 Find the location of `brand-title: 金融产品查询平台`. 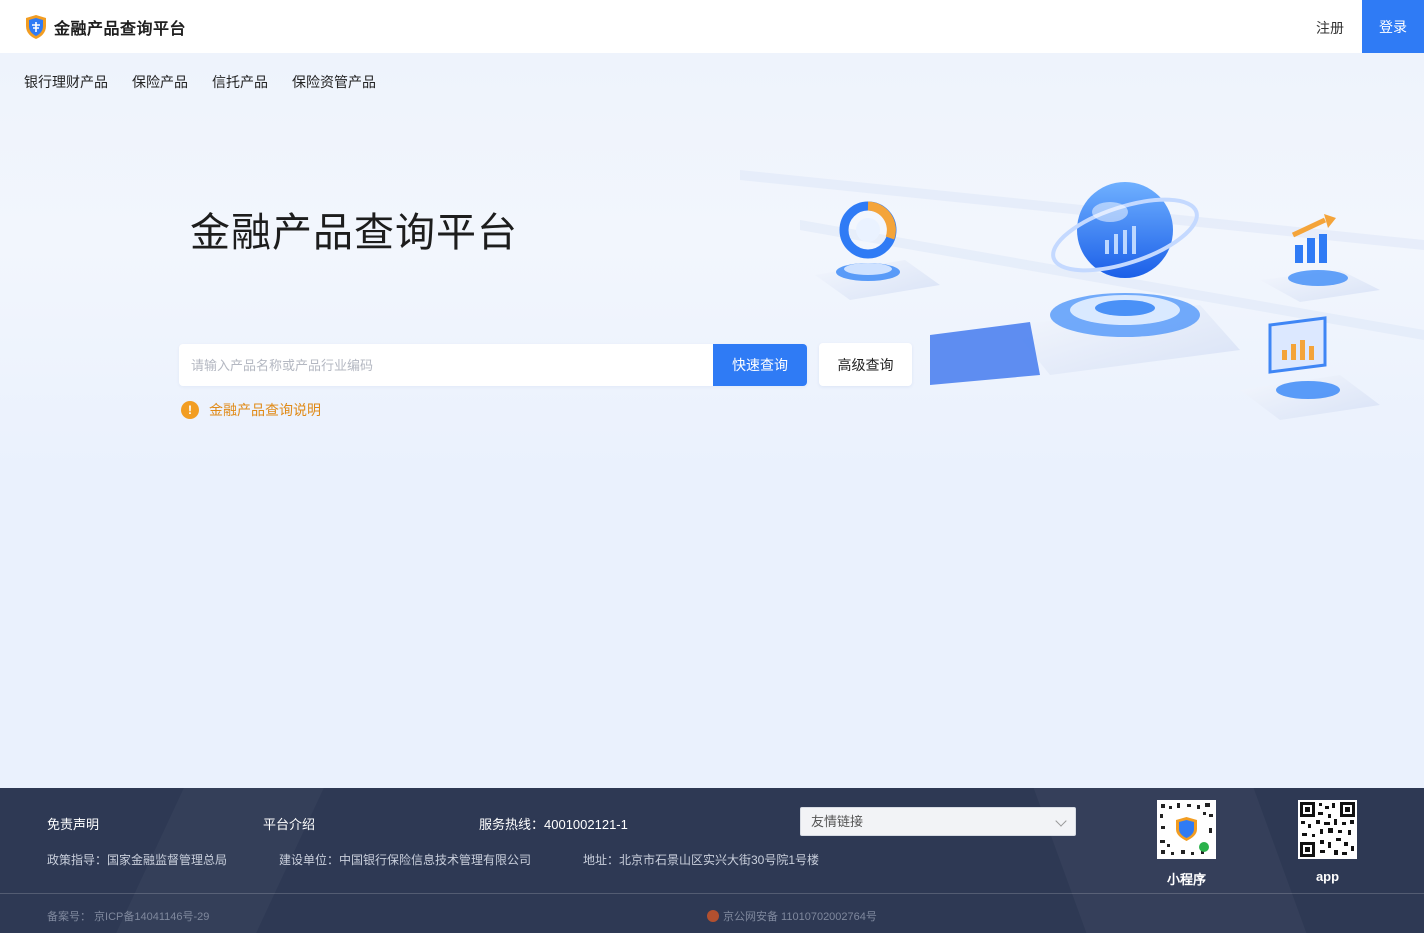

brand-title: 金融产品查询平台 is located at coordinates (120, 29).